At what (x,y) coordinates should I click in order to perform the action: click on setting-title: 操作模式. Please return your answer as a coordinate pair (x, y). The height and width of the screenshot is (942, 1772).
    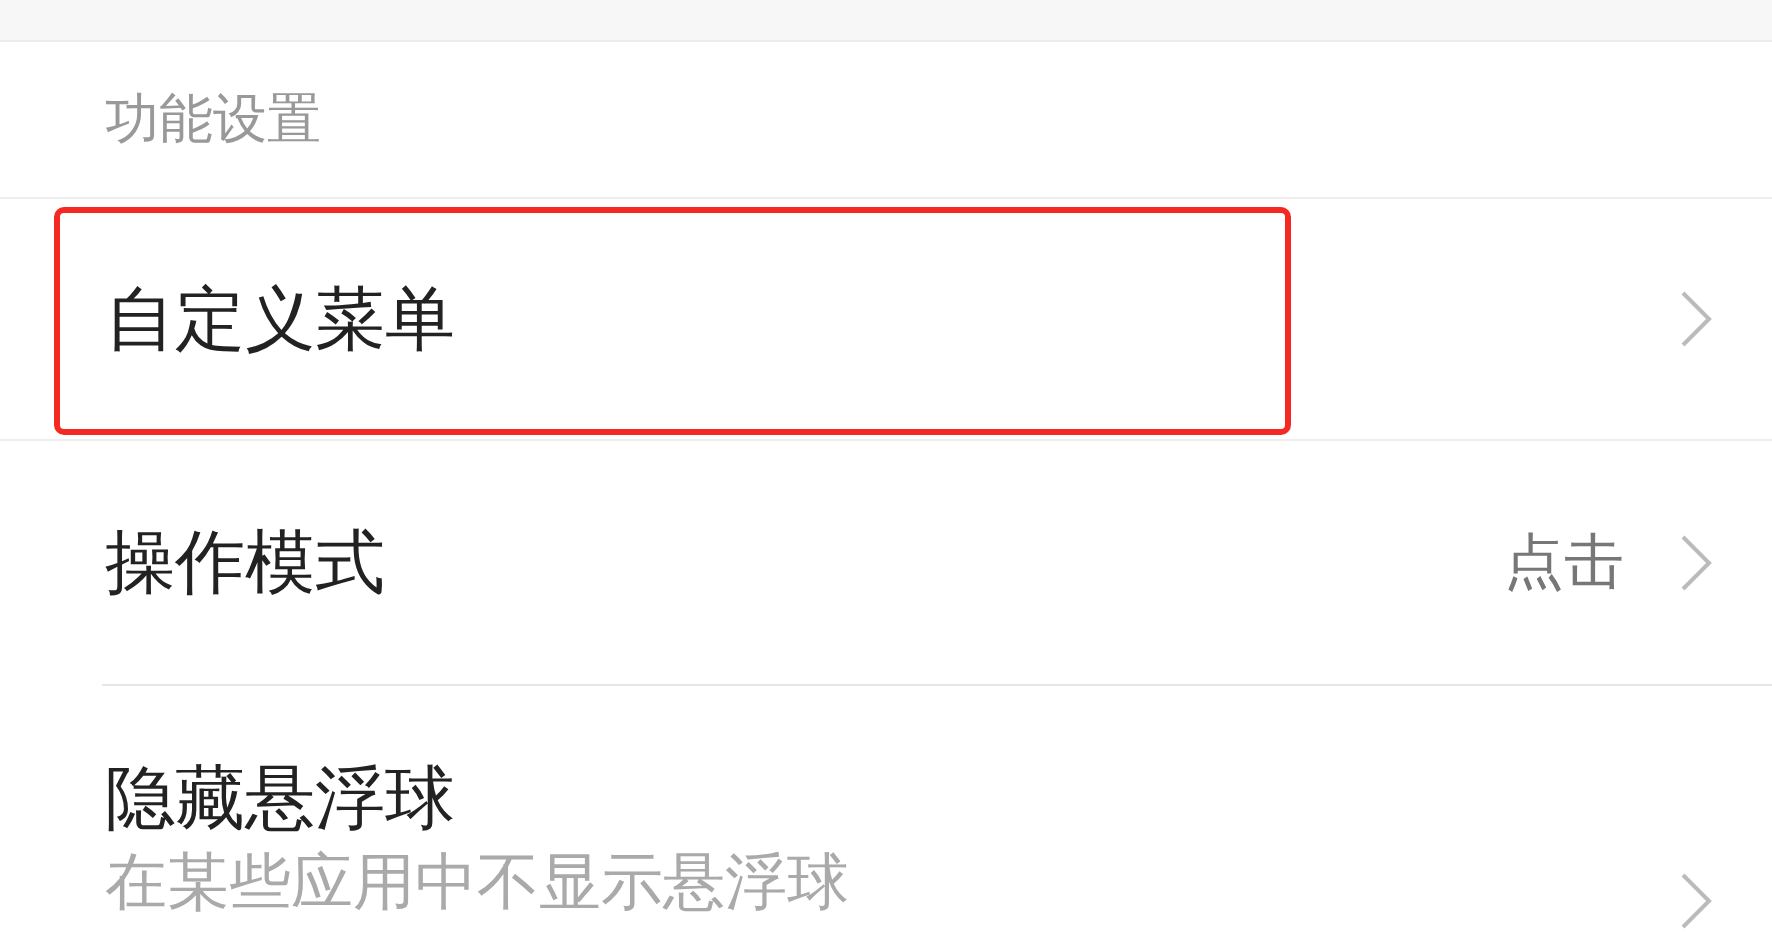
    Looking at the image, I should click on (245, 562).